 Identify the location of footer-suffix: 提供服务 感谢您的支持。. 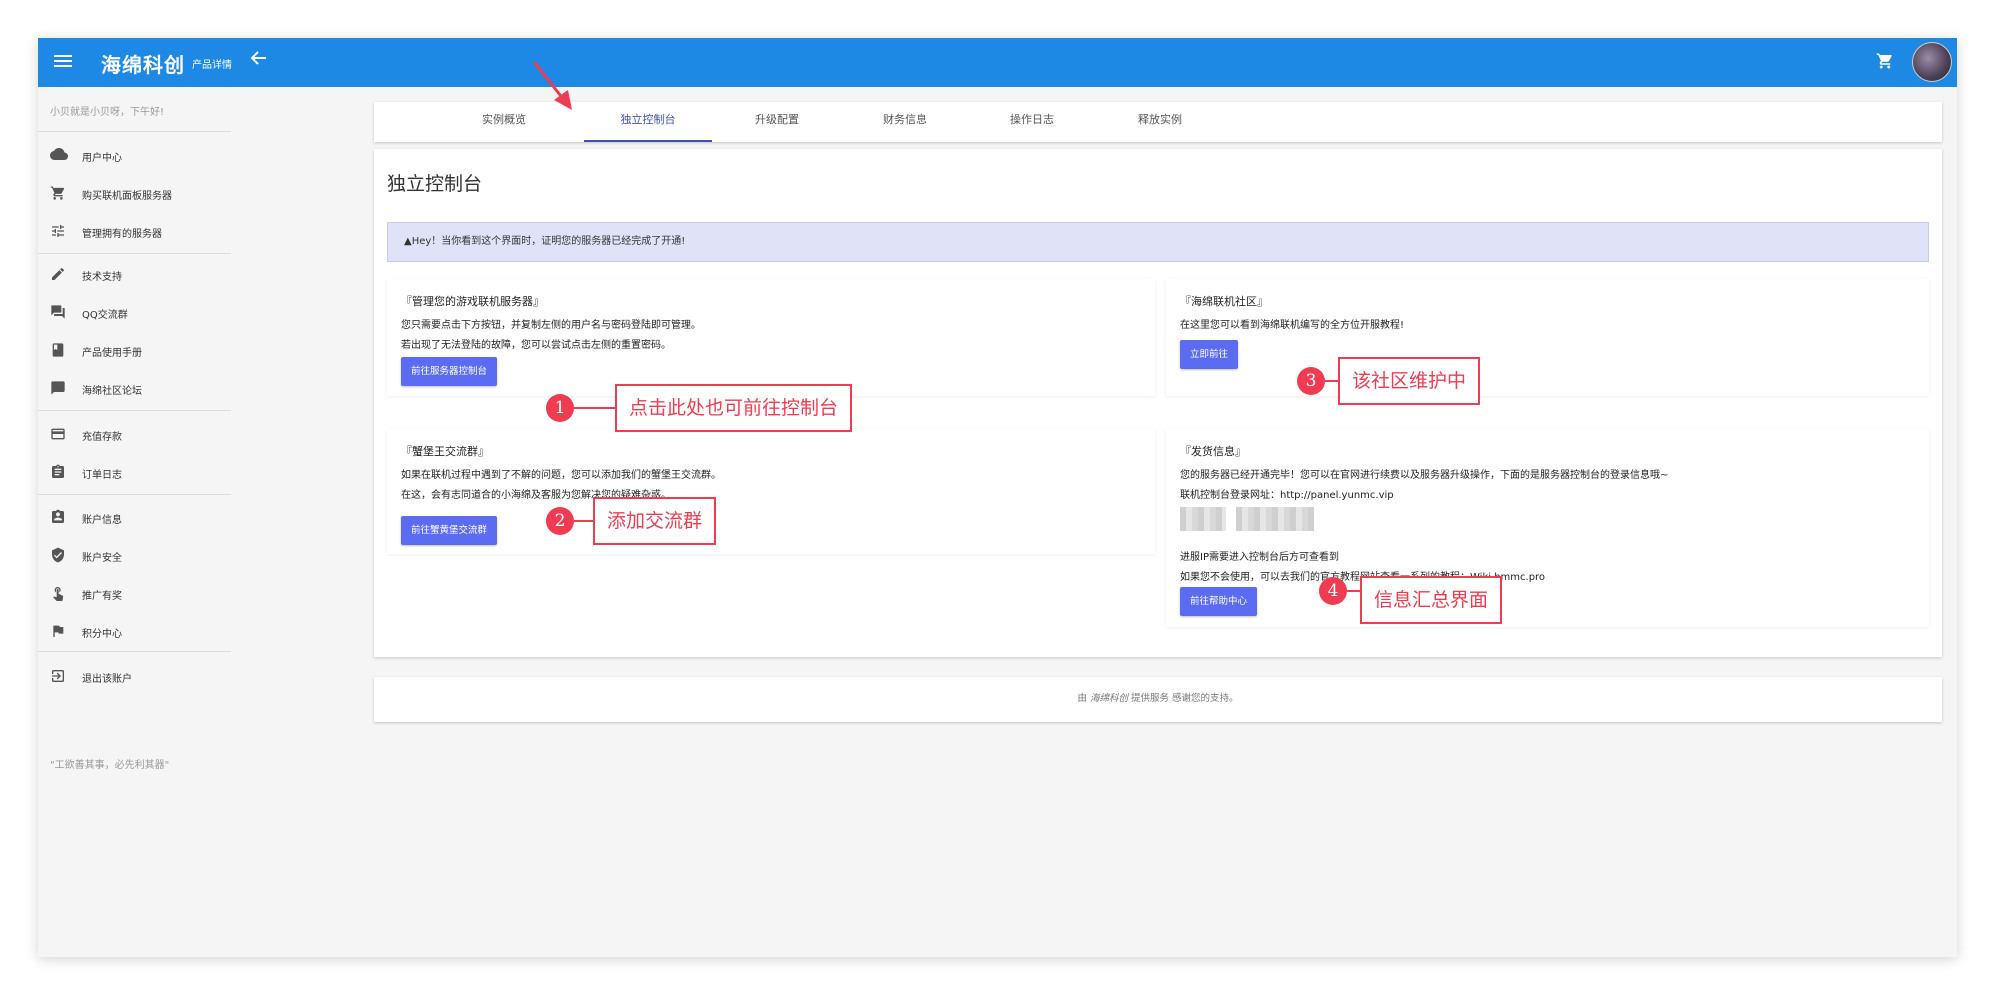
(1185, 698).